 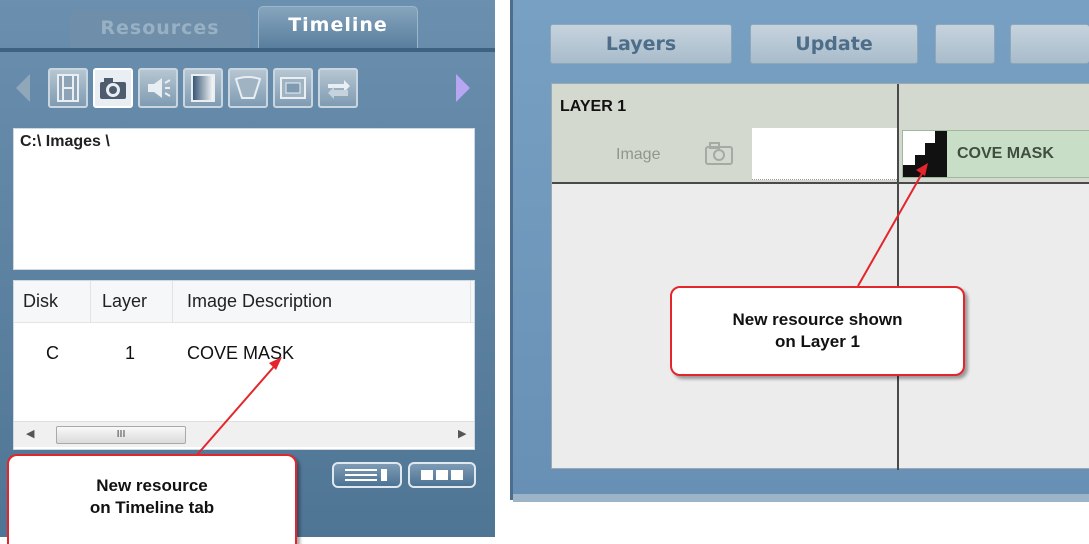 I want to click on callout-timeline-tab: New resource on Timeline tab, so click(x=152, y=499).